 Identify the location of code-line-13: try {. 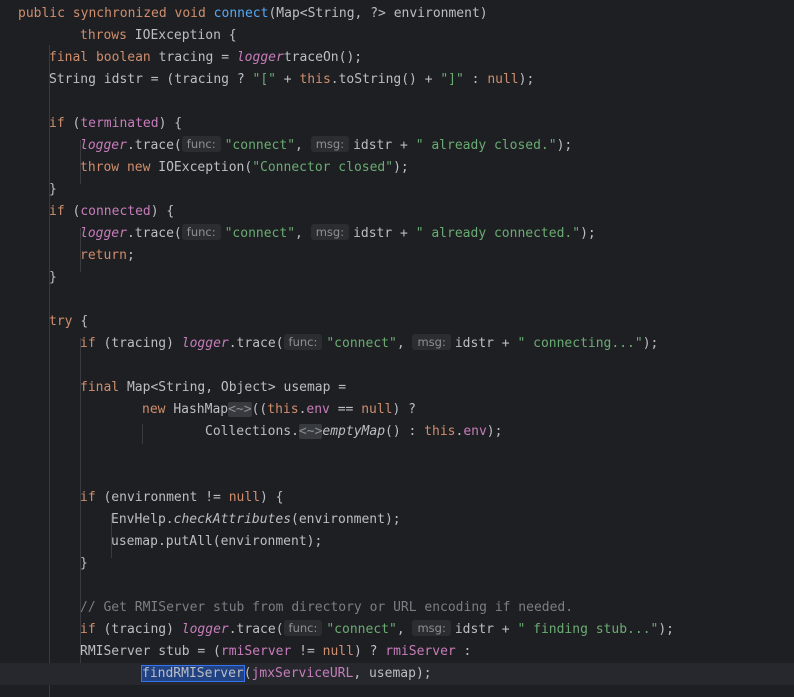
(68, 322).